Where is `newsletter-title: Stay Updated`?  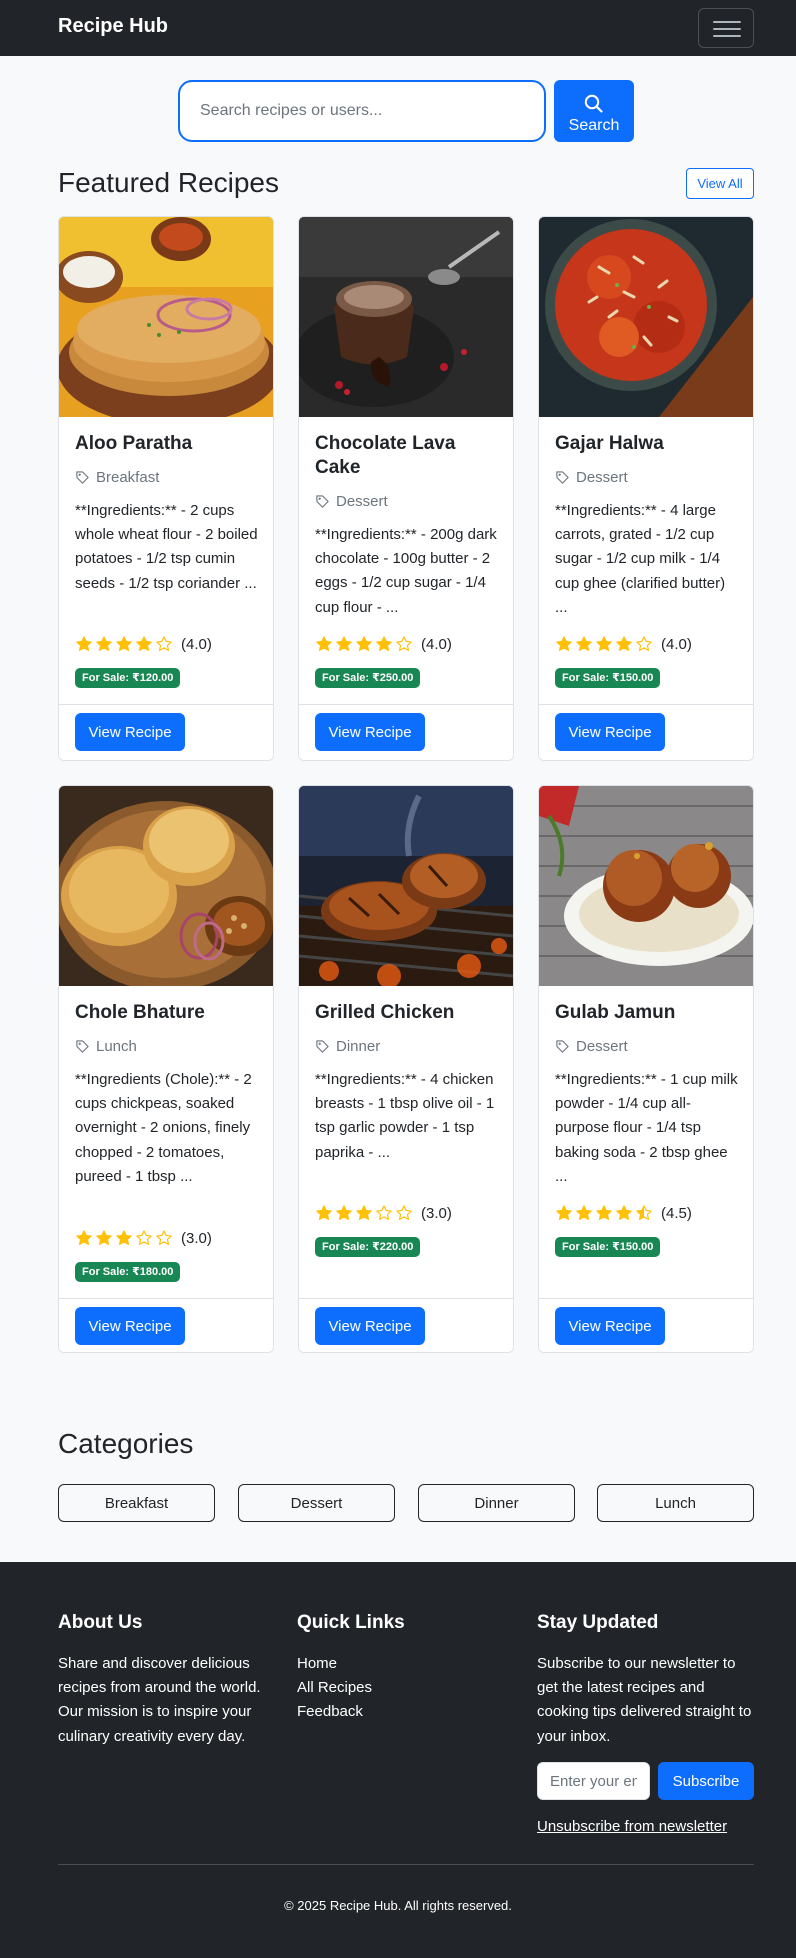
newsletter-title: Stay Updated is located at coordinates (598, 1622).